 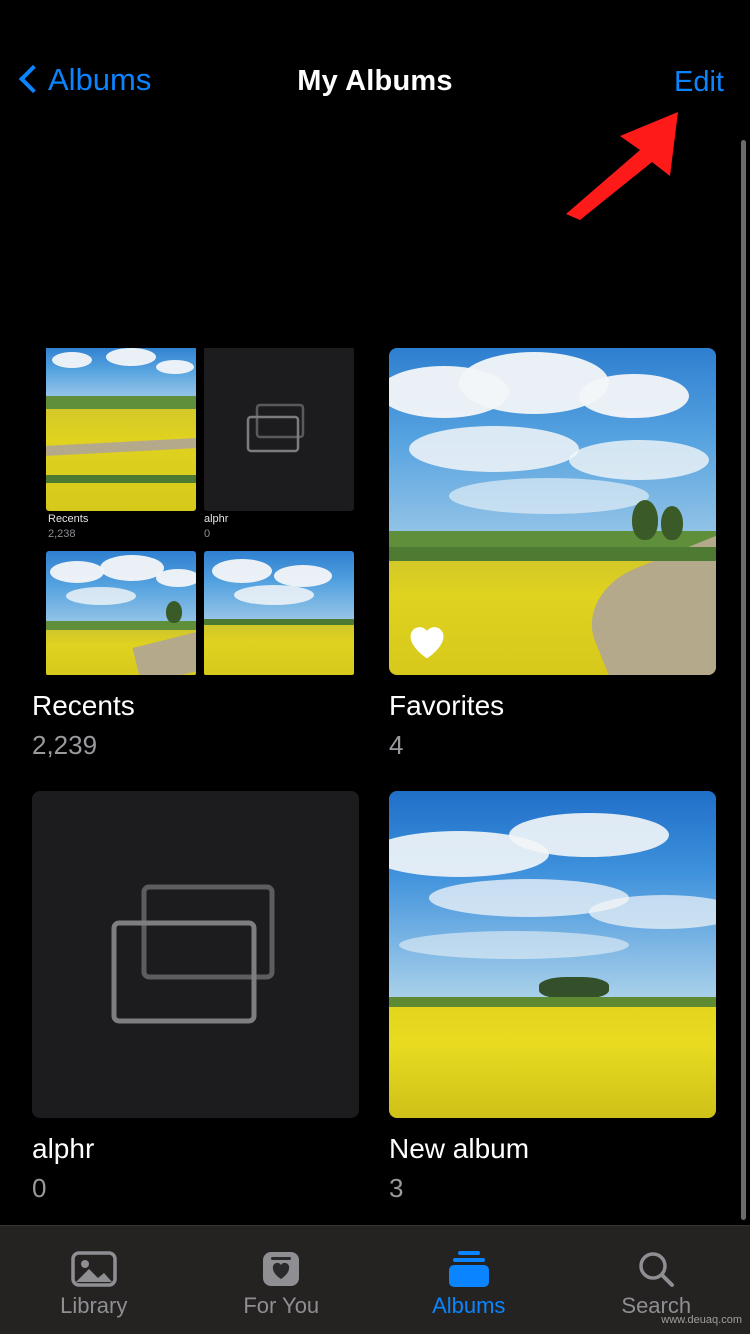 I want to click on album-count: 4, so click(x=396, y=745).